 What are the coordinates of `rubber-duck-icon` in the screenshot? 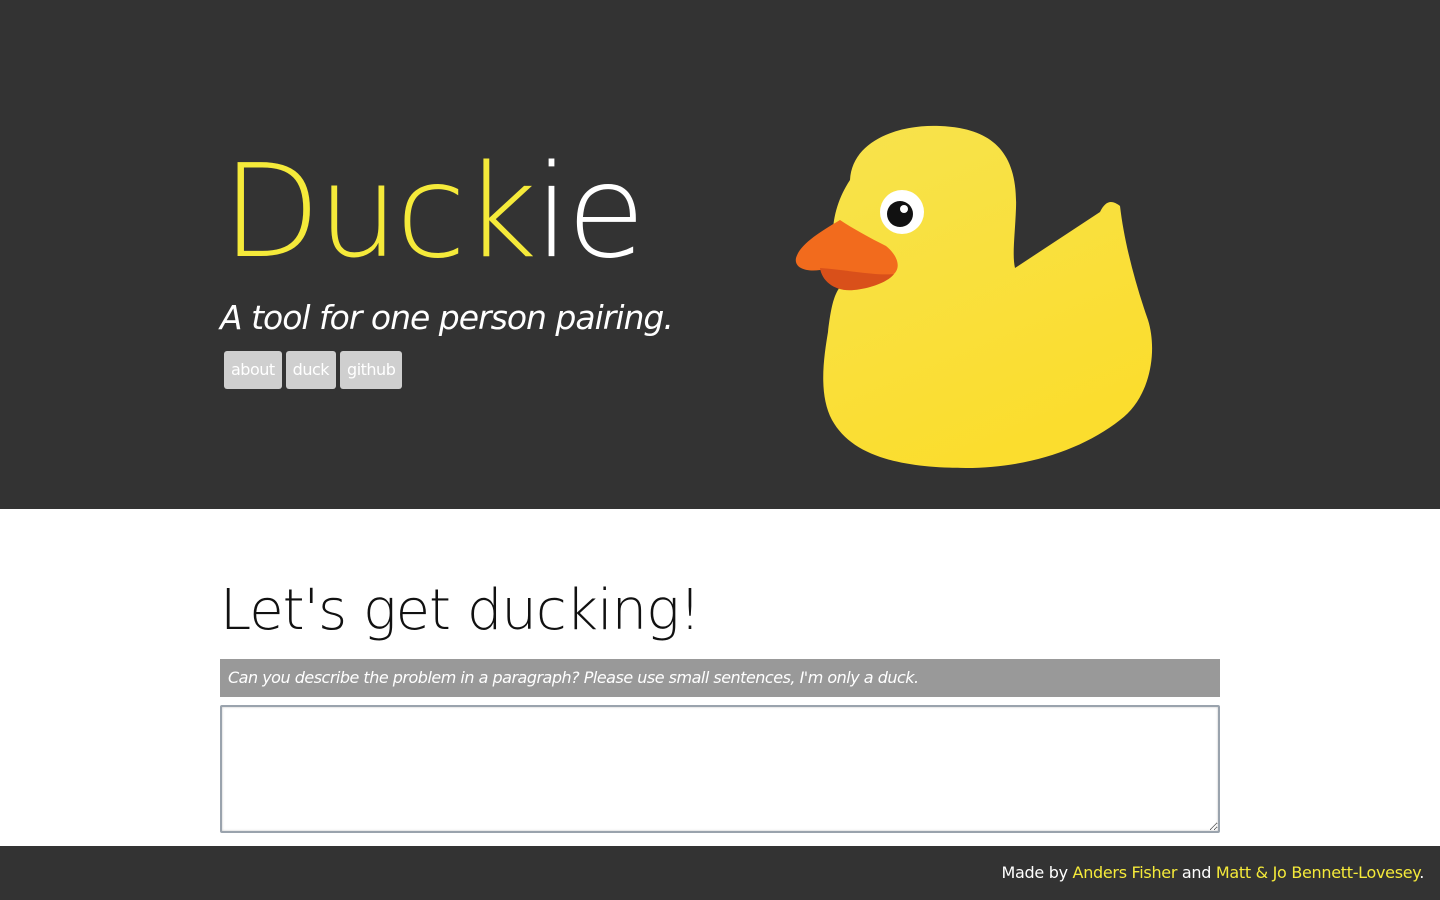 It's located at (974, 296).